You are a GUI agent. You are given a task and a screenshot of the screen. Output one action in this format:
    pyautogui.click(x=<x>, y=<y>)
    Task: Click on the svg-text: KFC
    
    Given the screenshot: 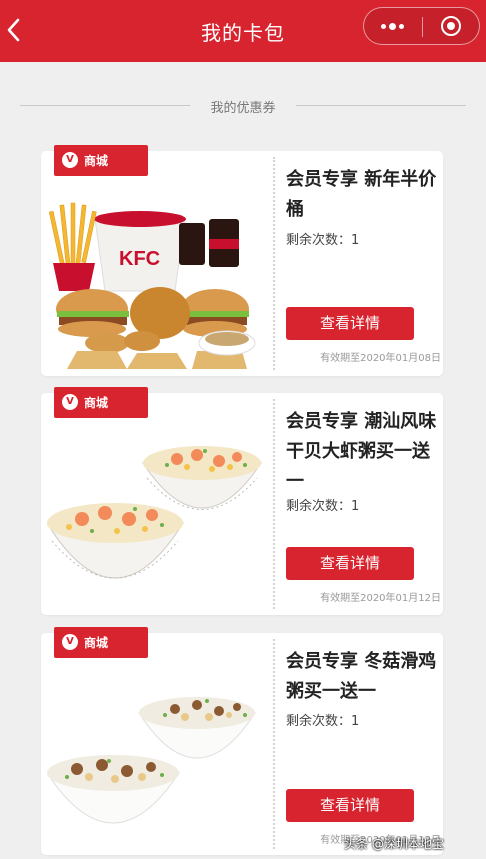 What is the action you would take?
    pyautogui.click(x=139, y=259)
    